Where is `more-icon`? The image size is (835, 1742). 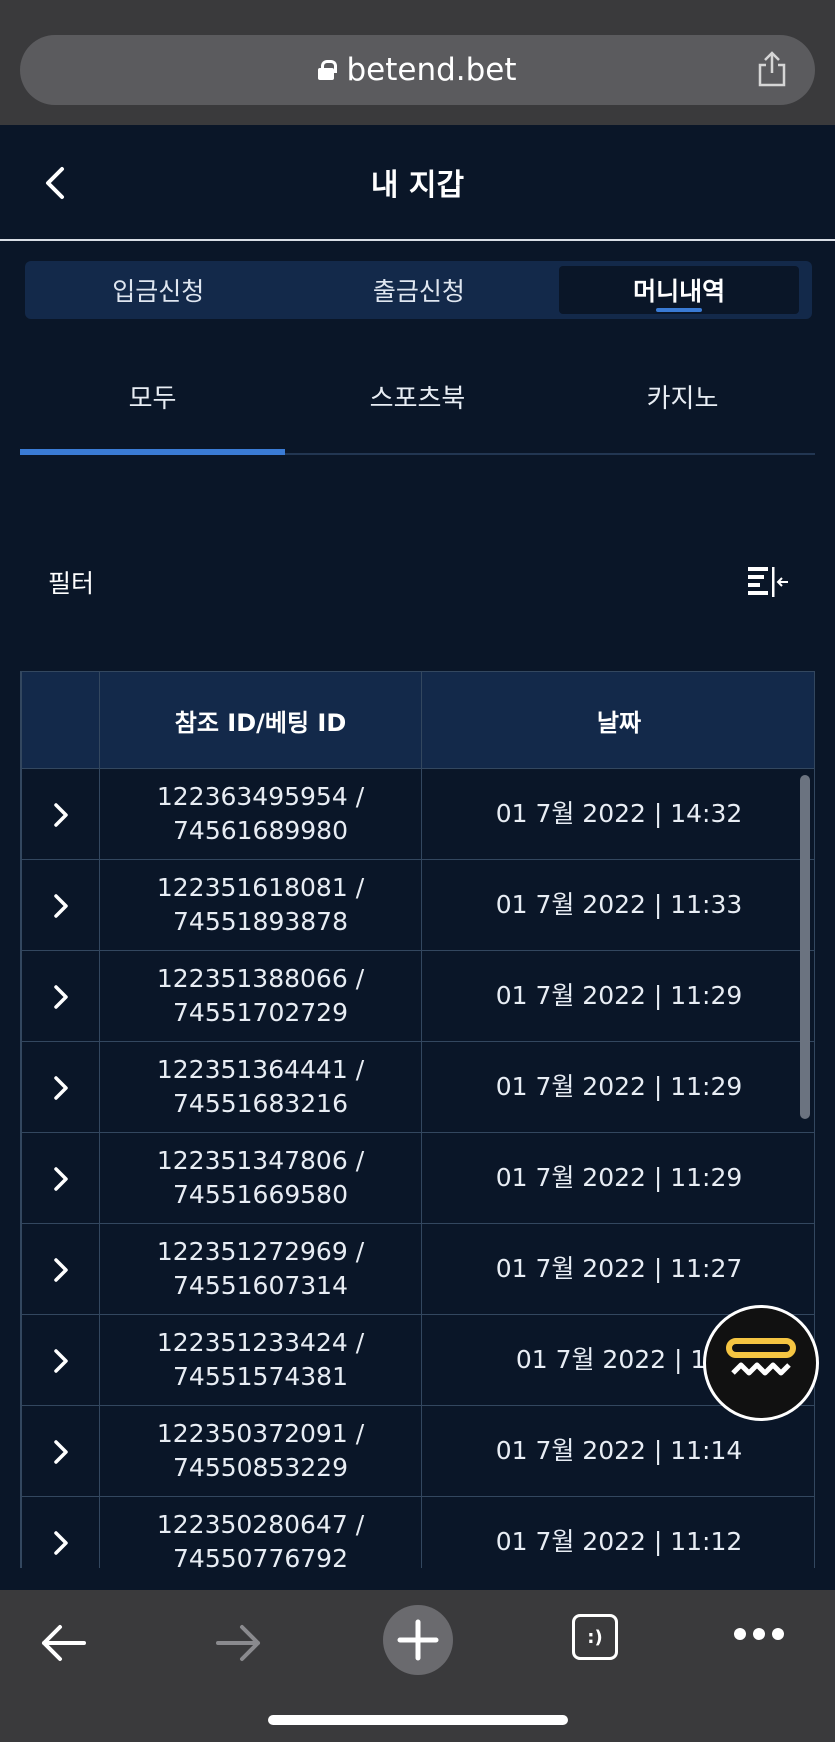
more-icon is located at coordinates (759, 1634).